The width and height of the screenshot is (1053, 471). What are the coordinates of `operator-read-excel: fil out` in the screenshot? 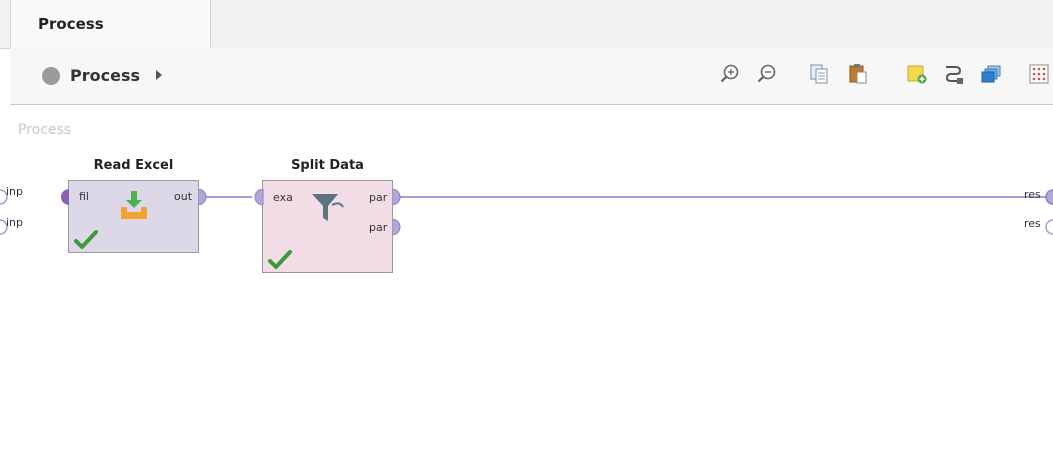 It's located at (133, 216).